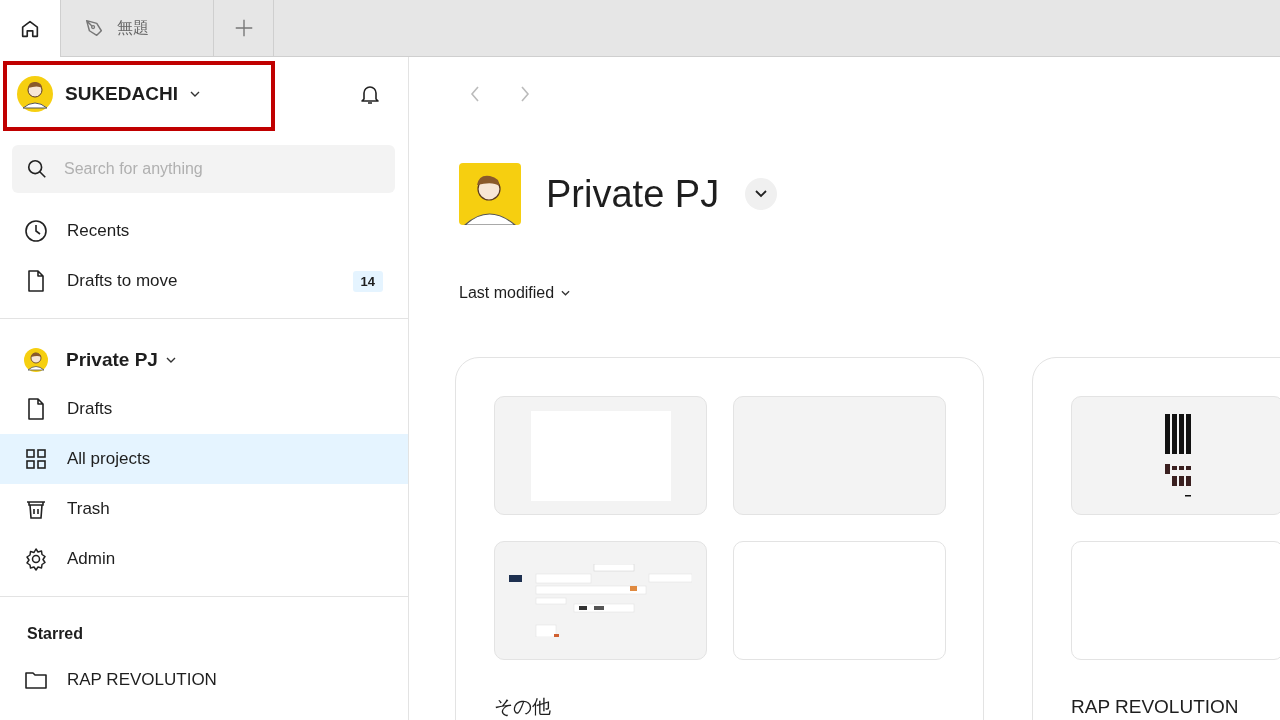  I want to click on section-heading: Starred, so click(55, 634).